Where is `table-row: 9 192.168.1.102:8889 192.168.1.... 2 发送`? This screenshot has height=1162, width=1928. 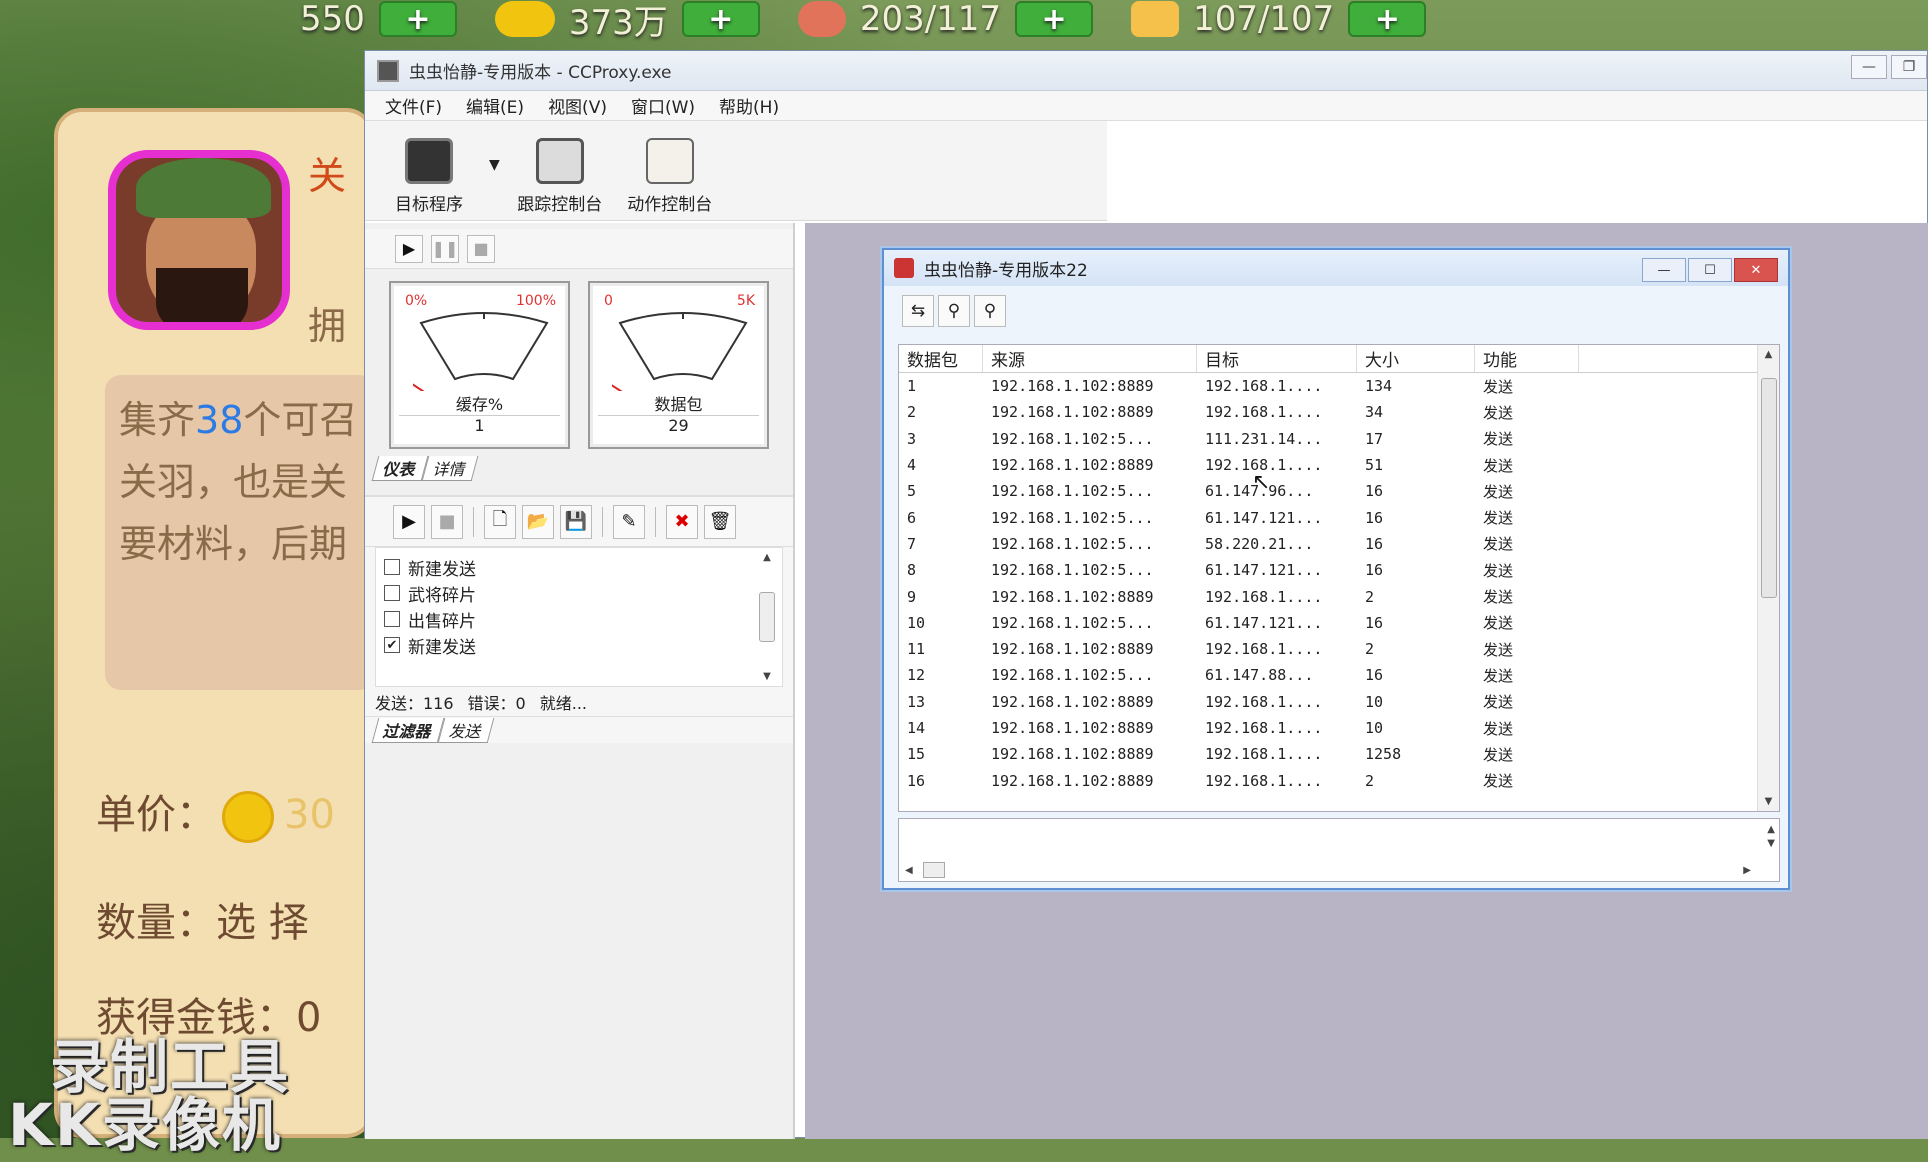 table-row: 9 192.168.1.102:8889 192.168.1.... 2 发送 is located at coordinates (1339, 596).